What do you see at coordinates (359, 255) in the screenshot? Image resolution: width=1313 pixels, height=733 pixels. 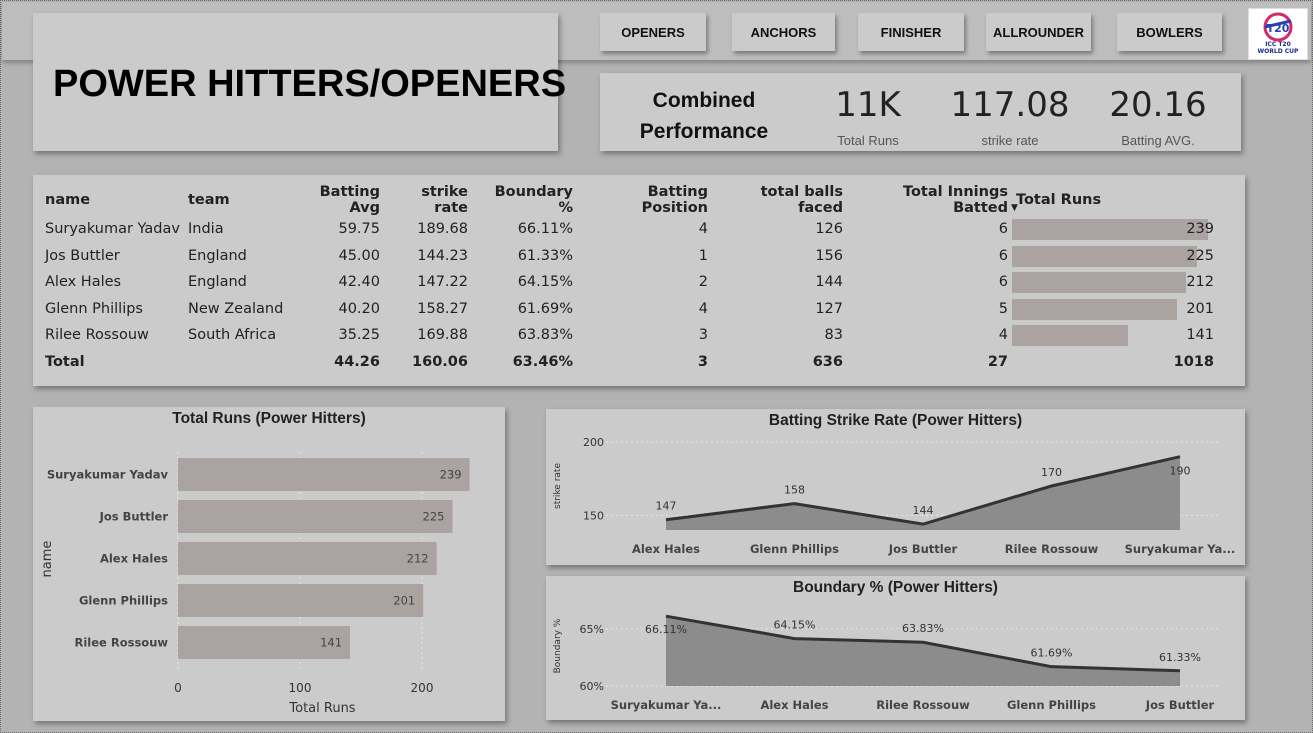 I see `cell-batting-avg: 45.00` at bounding box center [359, 255].